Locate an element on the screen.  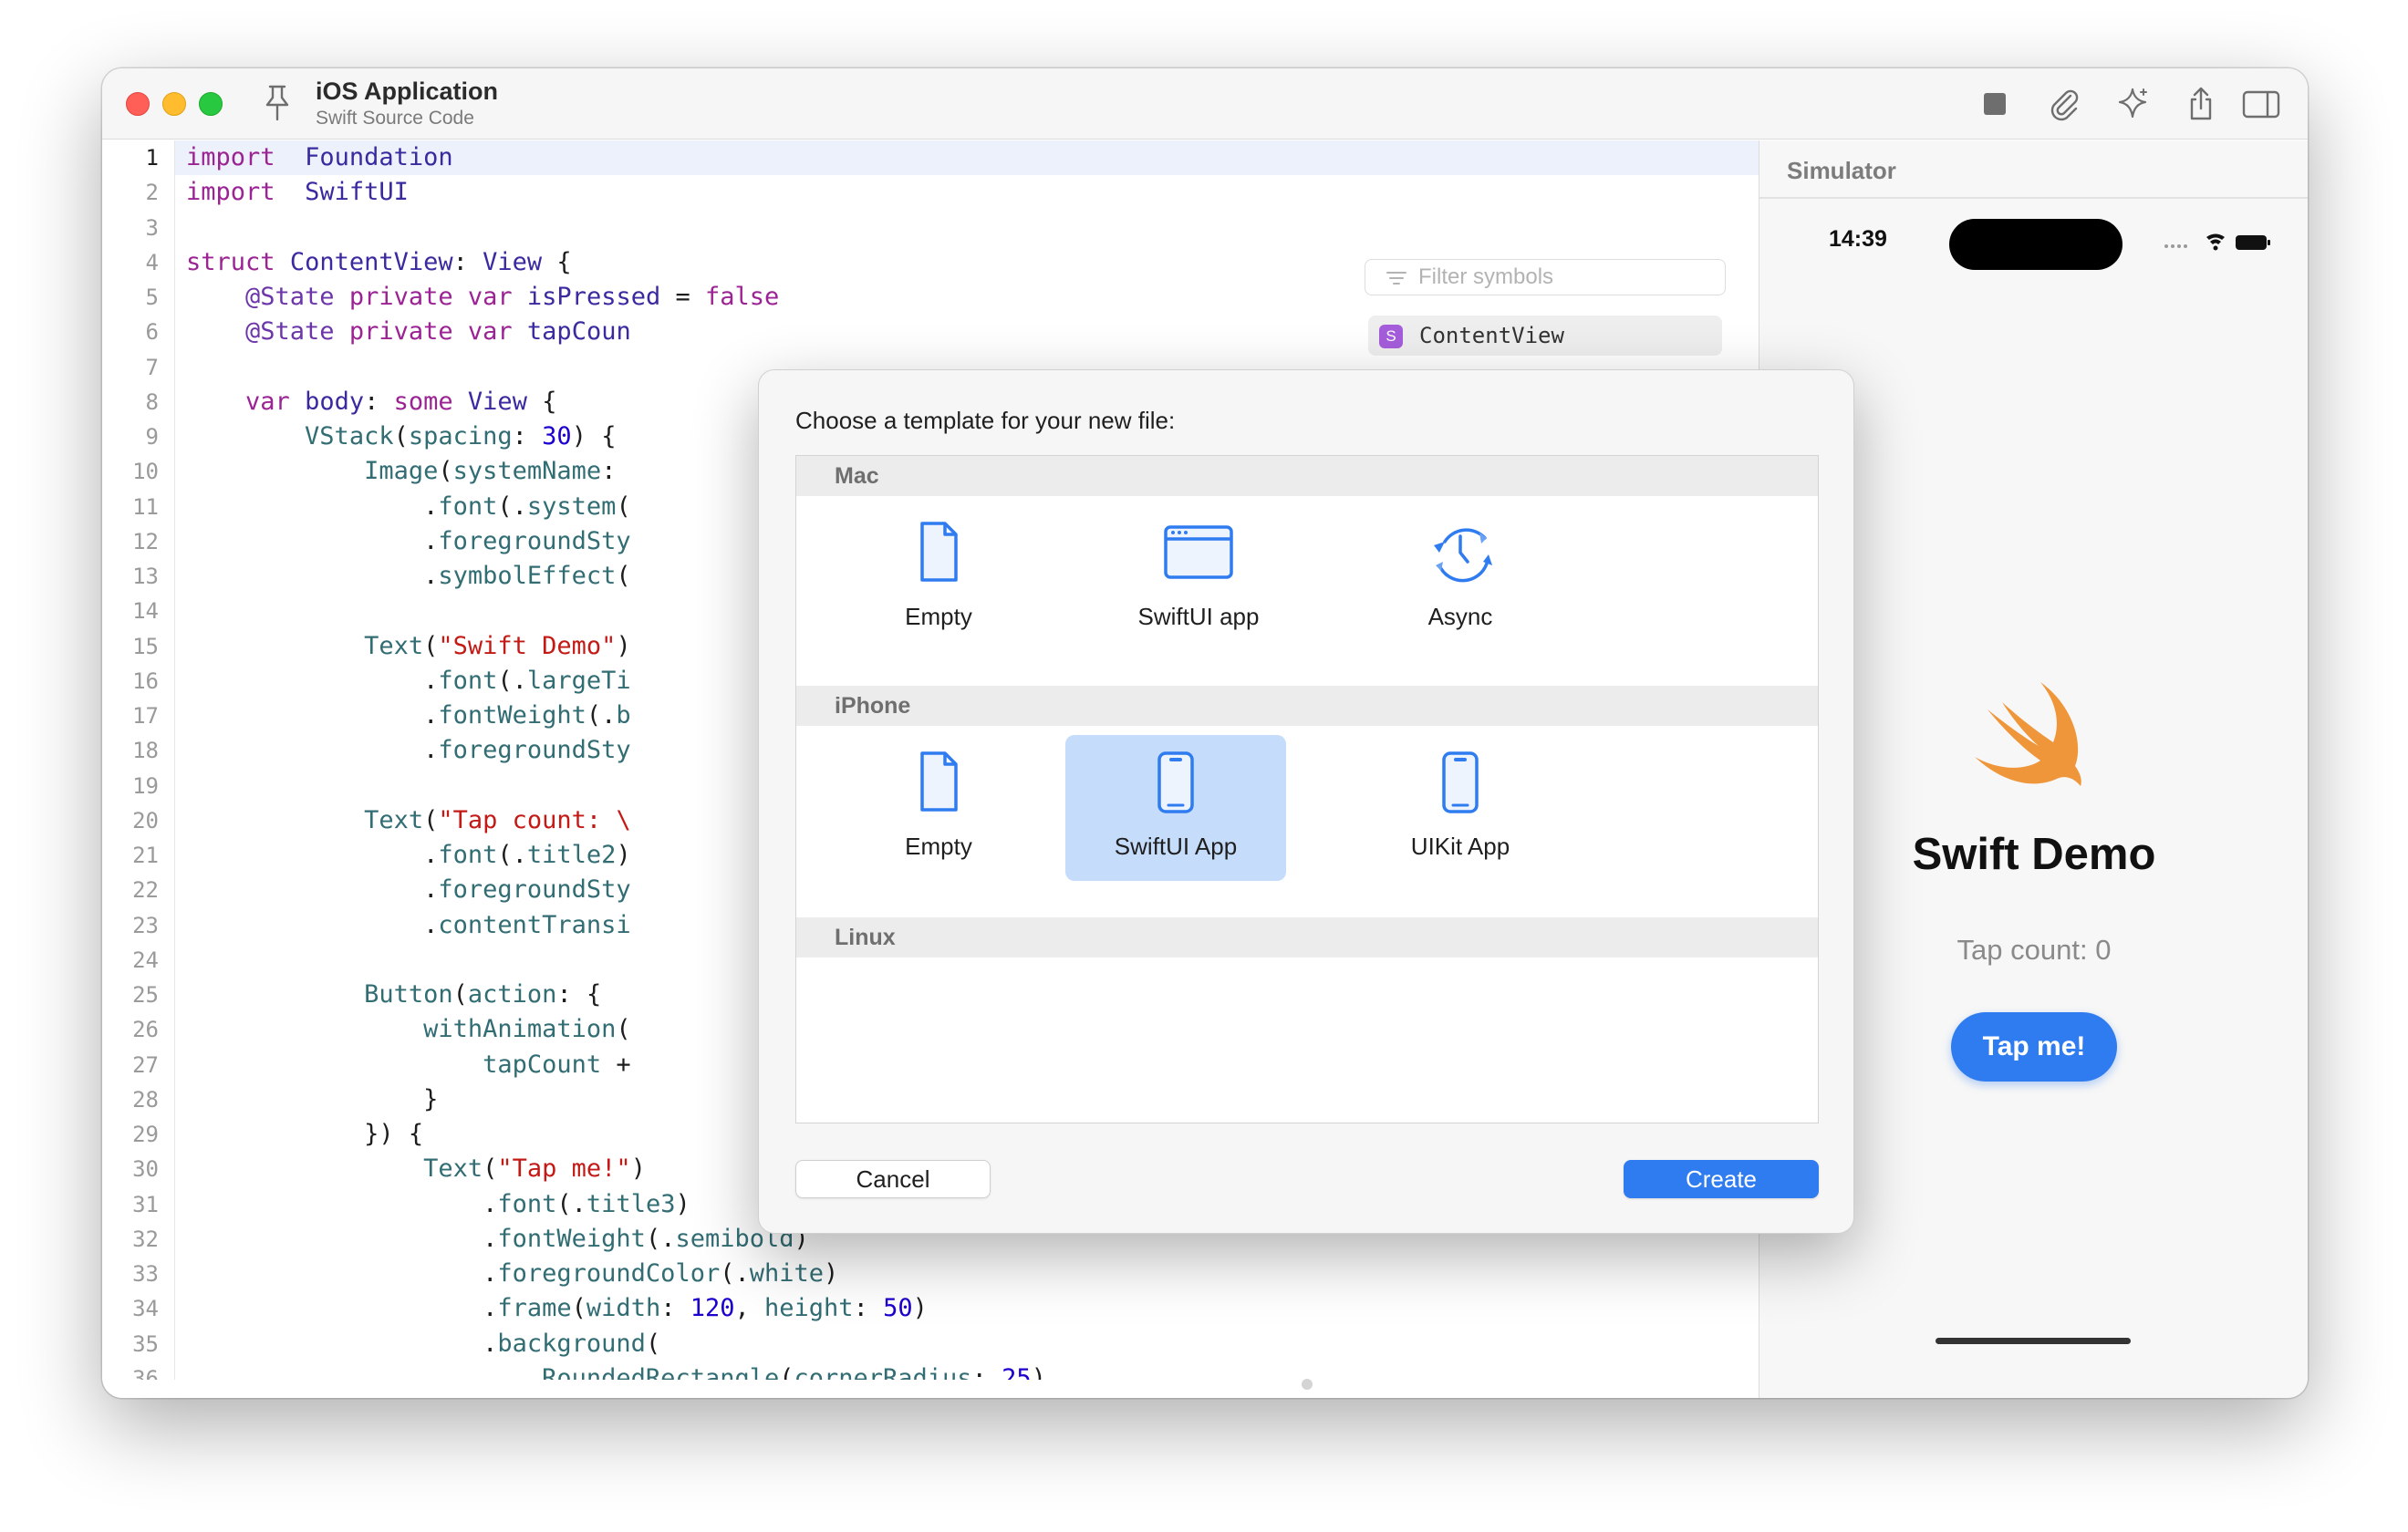
line-number: 19 is located at coordinates (146, 785).